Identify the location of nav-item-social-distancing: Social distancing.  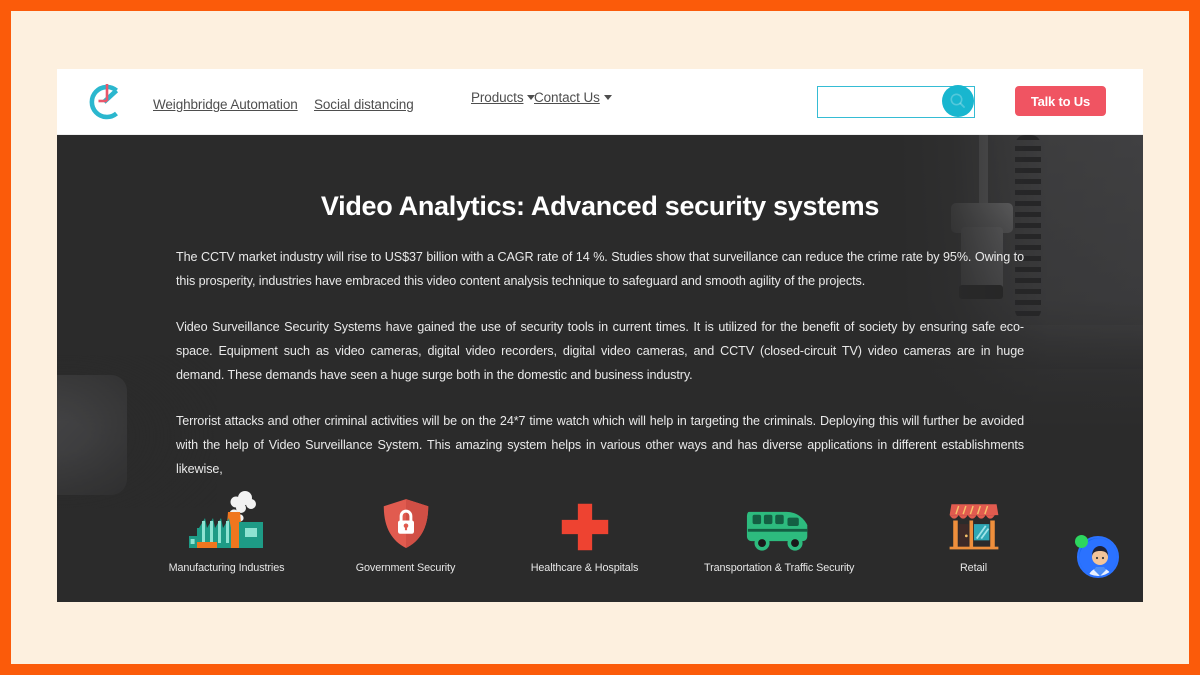
(364, 104).